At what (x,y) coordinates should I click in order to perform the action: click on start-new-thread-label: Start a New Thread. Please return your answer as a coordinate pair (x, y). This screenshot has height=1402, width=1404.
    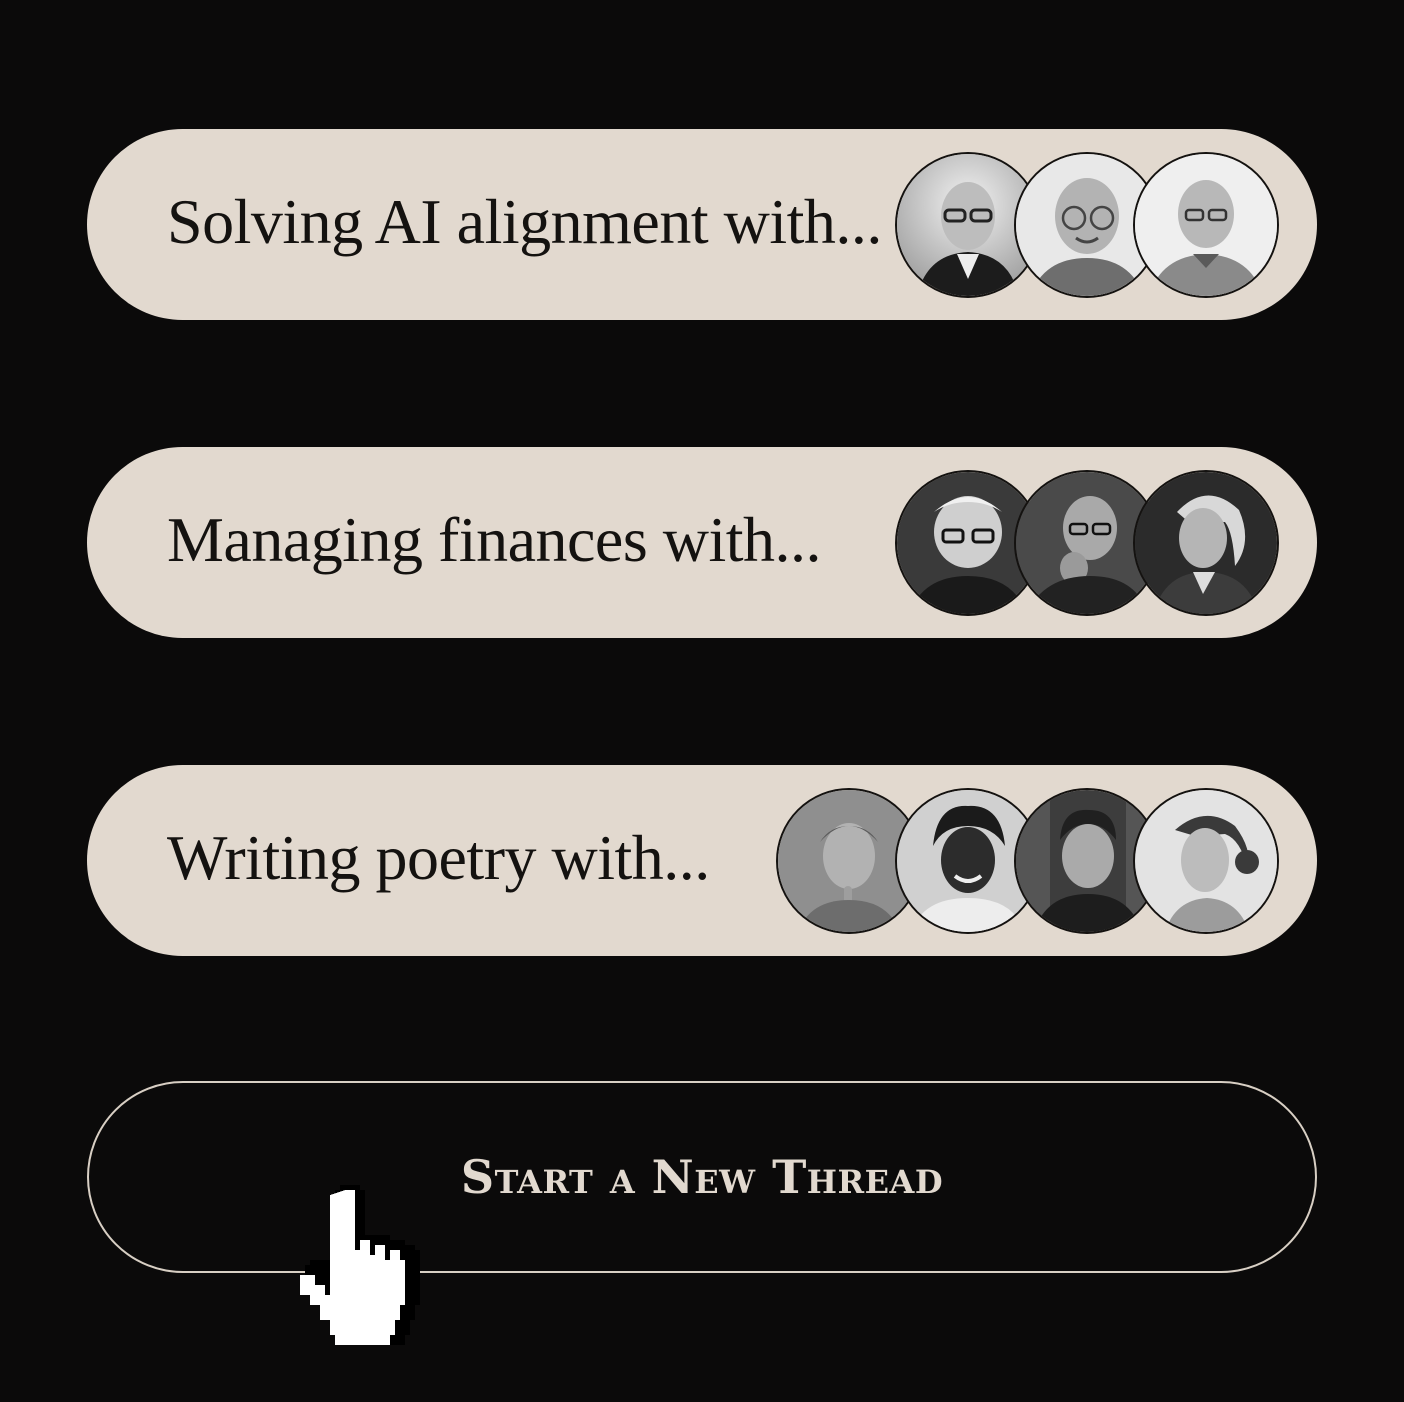
    Looking at the image, I should click on (702, 1177).